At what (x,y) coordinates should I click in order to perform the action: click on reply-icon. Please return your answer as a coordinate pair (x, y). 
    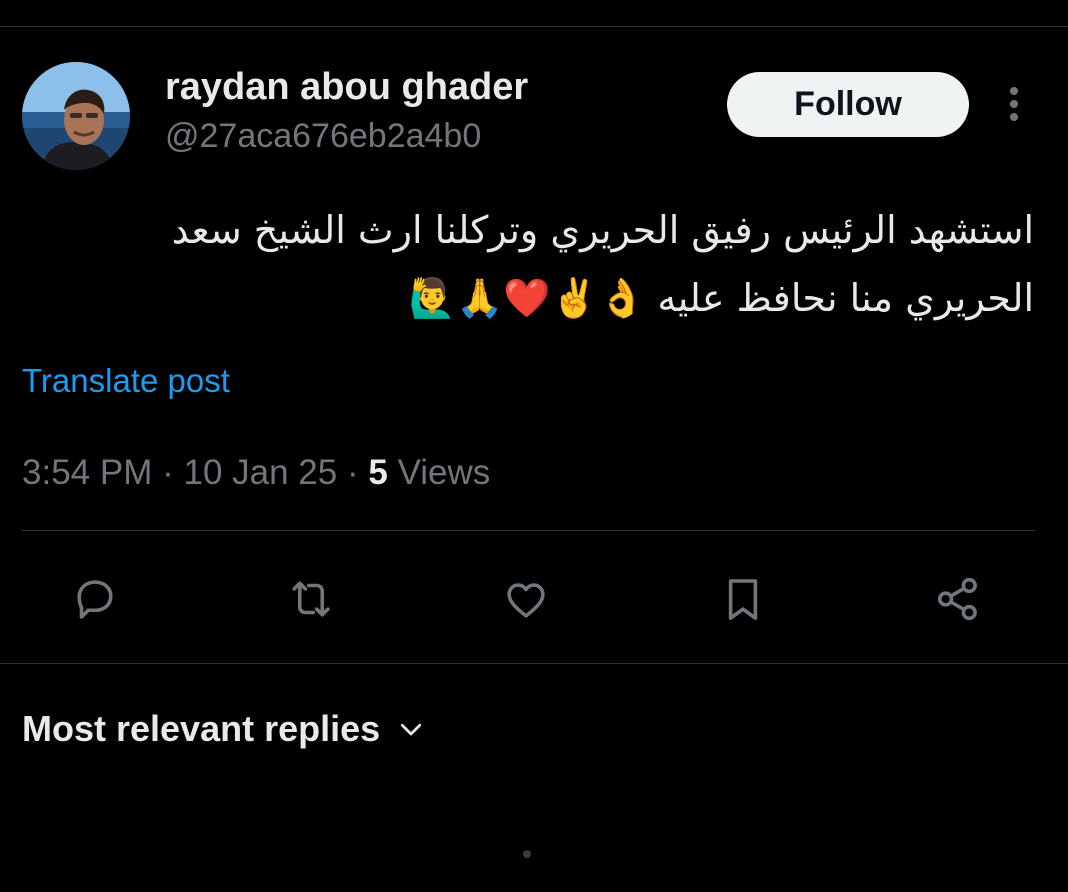
    Looking at the image, I should click on (95, 599).